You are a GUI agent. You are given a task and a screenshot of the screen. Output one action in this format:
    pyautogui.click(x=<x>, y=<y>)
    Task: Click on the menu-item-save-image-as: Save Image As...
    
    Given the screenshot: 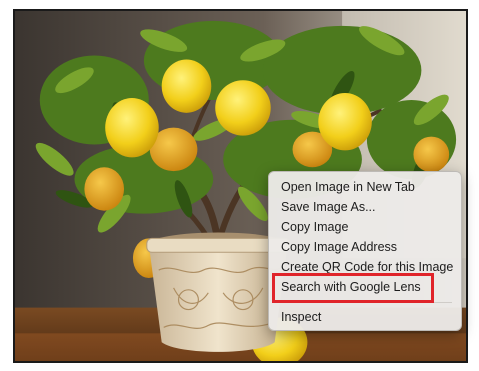 What is the action you would take?
    pyautogui.click(x=365, y=207)
    